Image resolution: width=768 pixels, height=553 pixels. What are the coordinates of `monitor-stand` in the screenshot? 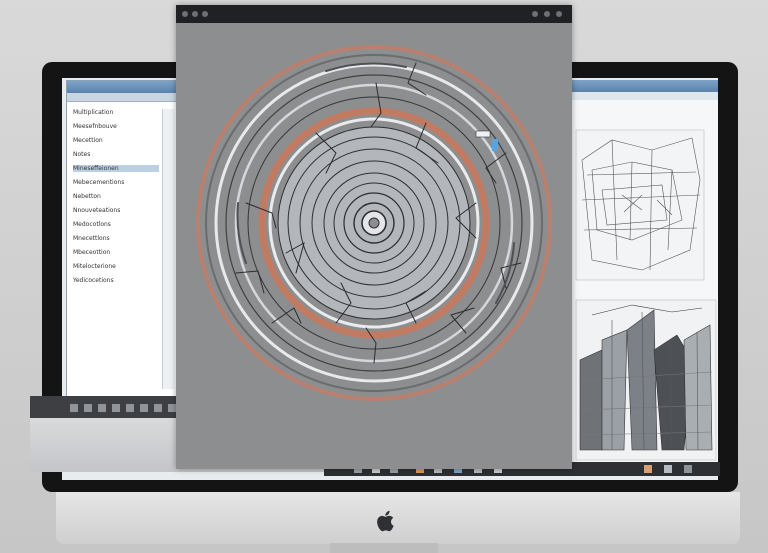 It's located at (384, 548).